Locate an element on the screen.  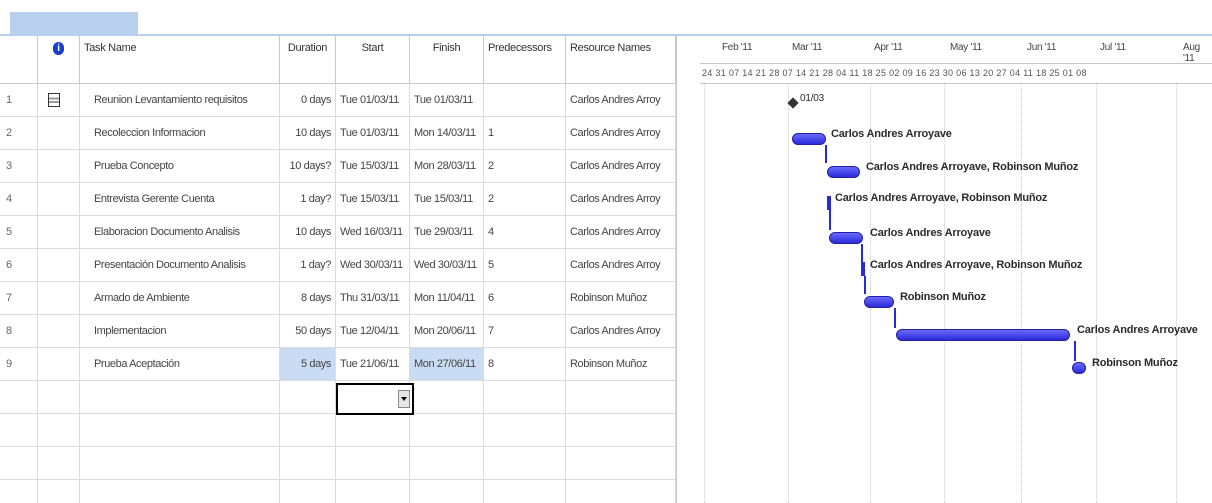
finish: Mon 20/06/11 is located at coordinates (447, 331).